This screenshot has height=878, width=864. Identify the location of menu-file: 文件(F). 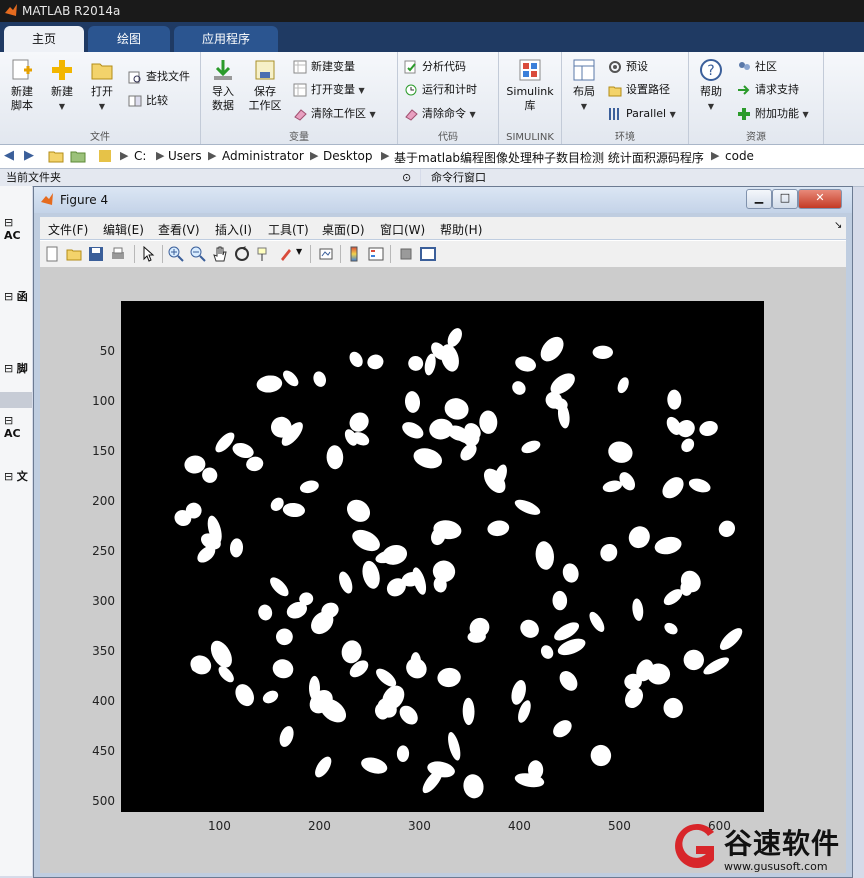
(68, 229).